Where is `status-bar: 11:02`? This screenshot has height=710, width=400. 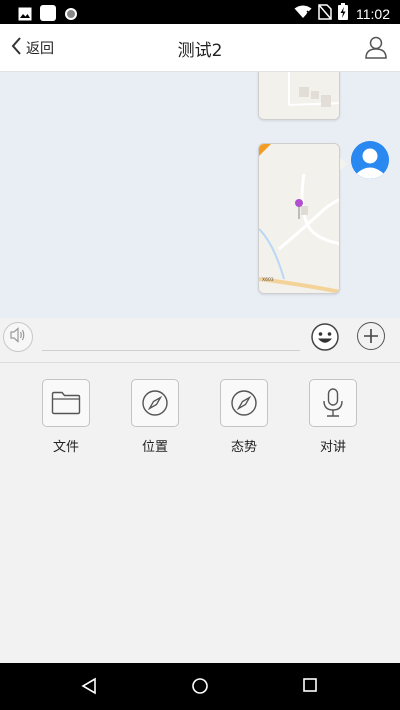
status-bar: 11:02 is located at coordinates (200, 12).